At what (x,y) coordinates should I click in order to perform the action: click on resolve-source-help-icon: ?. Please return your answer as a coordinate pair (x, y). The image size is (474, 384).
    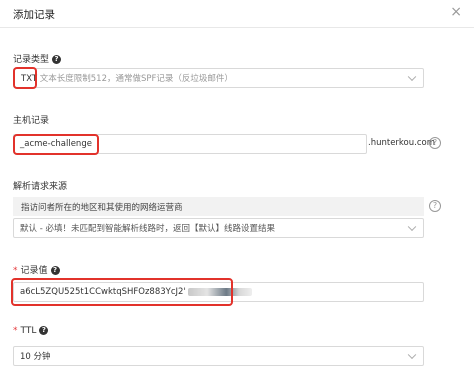
    Looking at the image, I should click on (435, 206).